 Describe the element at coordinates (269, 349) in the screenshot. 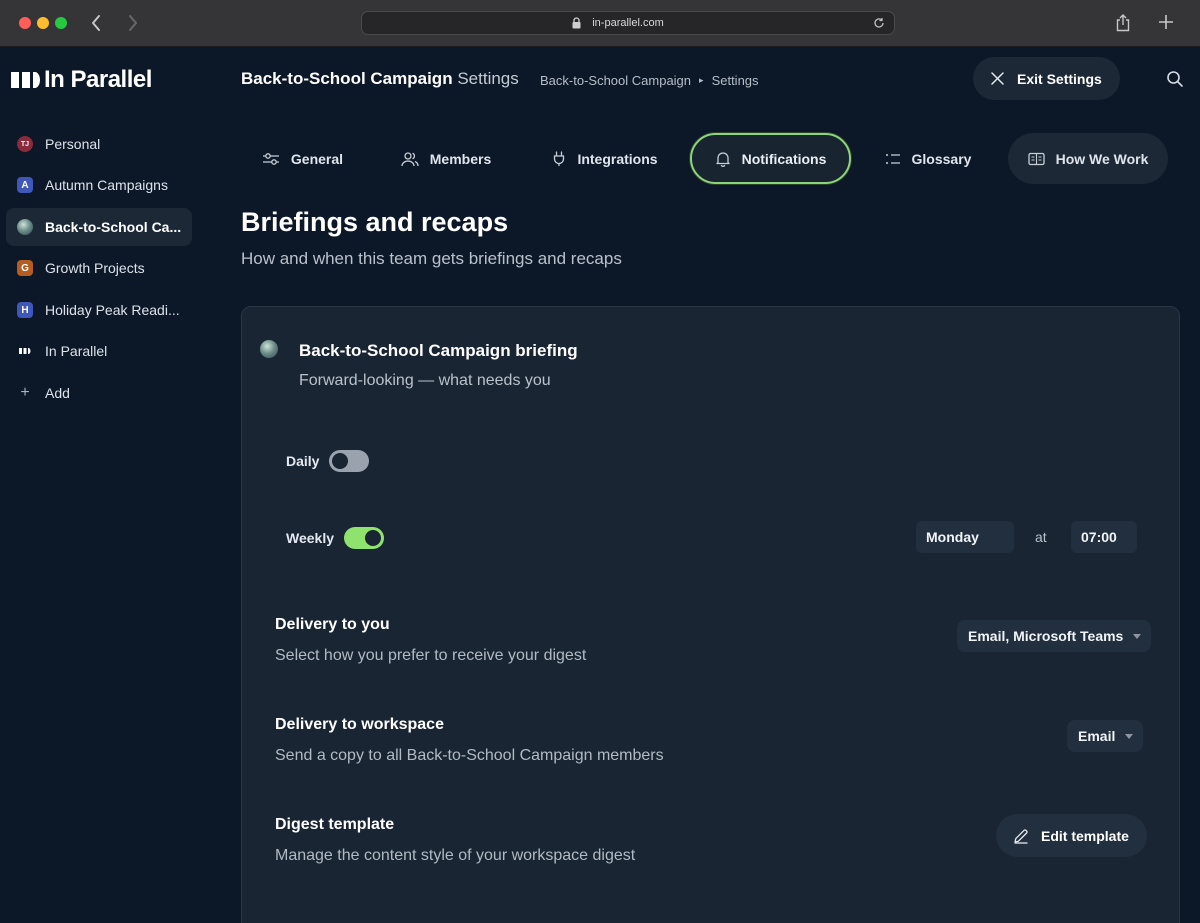

I see `team-avatar-icon` at that location.